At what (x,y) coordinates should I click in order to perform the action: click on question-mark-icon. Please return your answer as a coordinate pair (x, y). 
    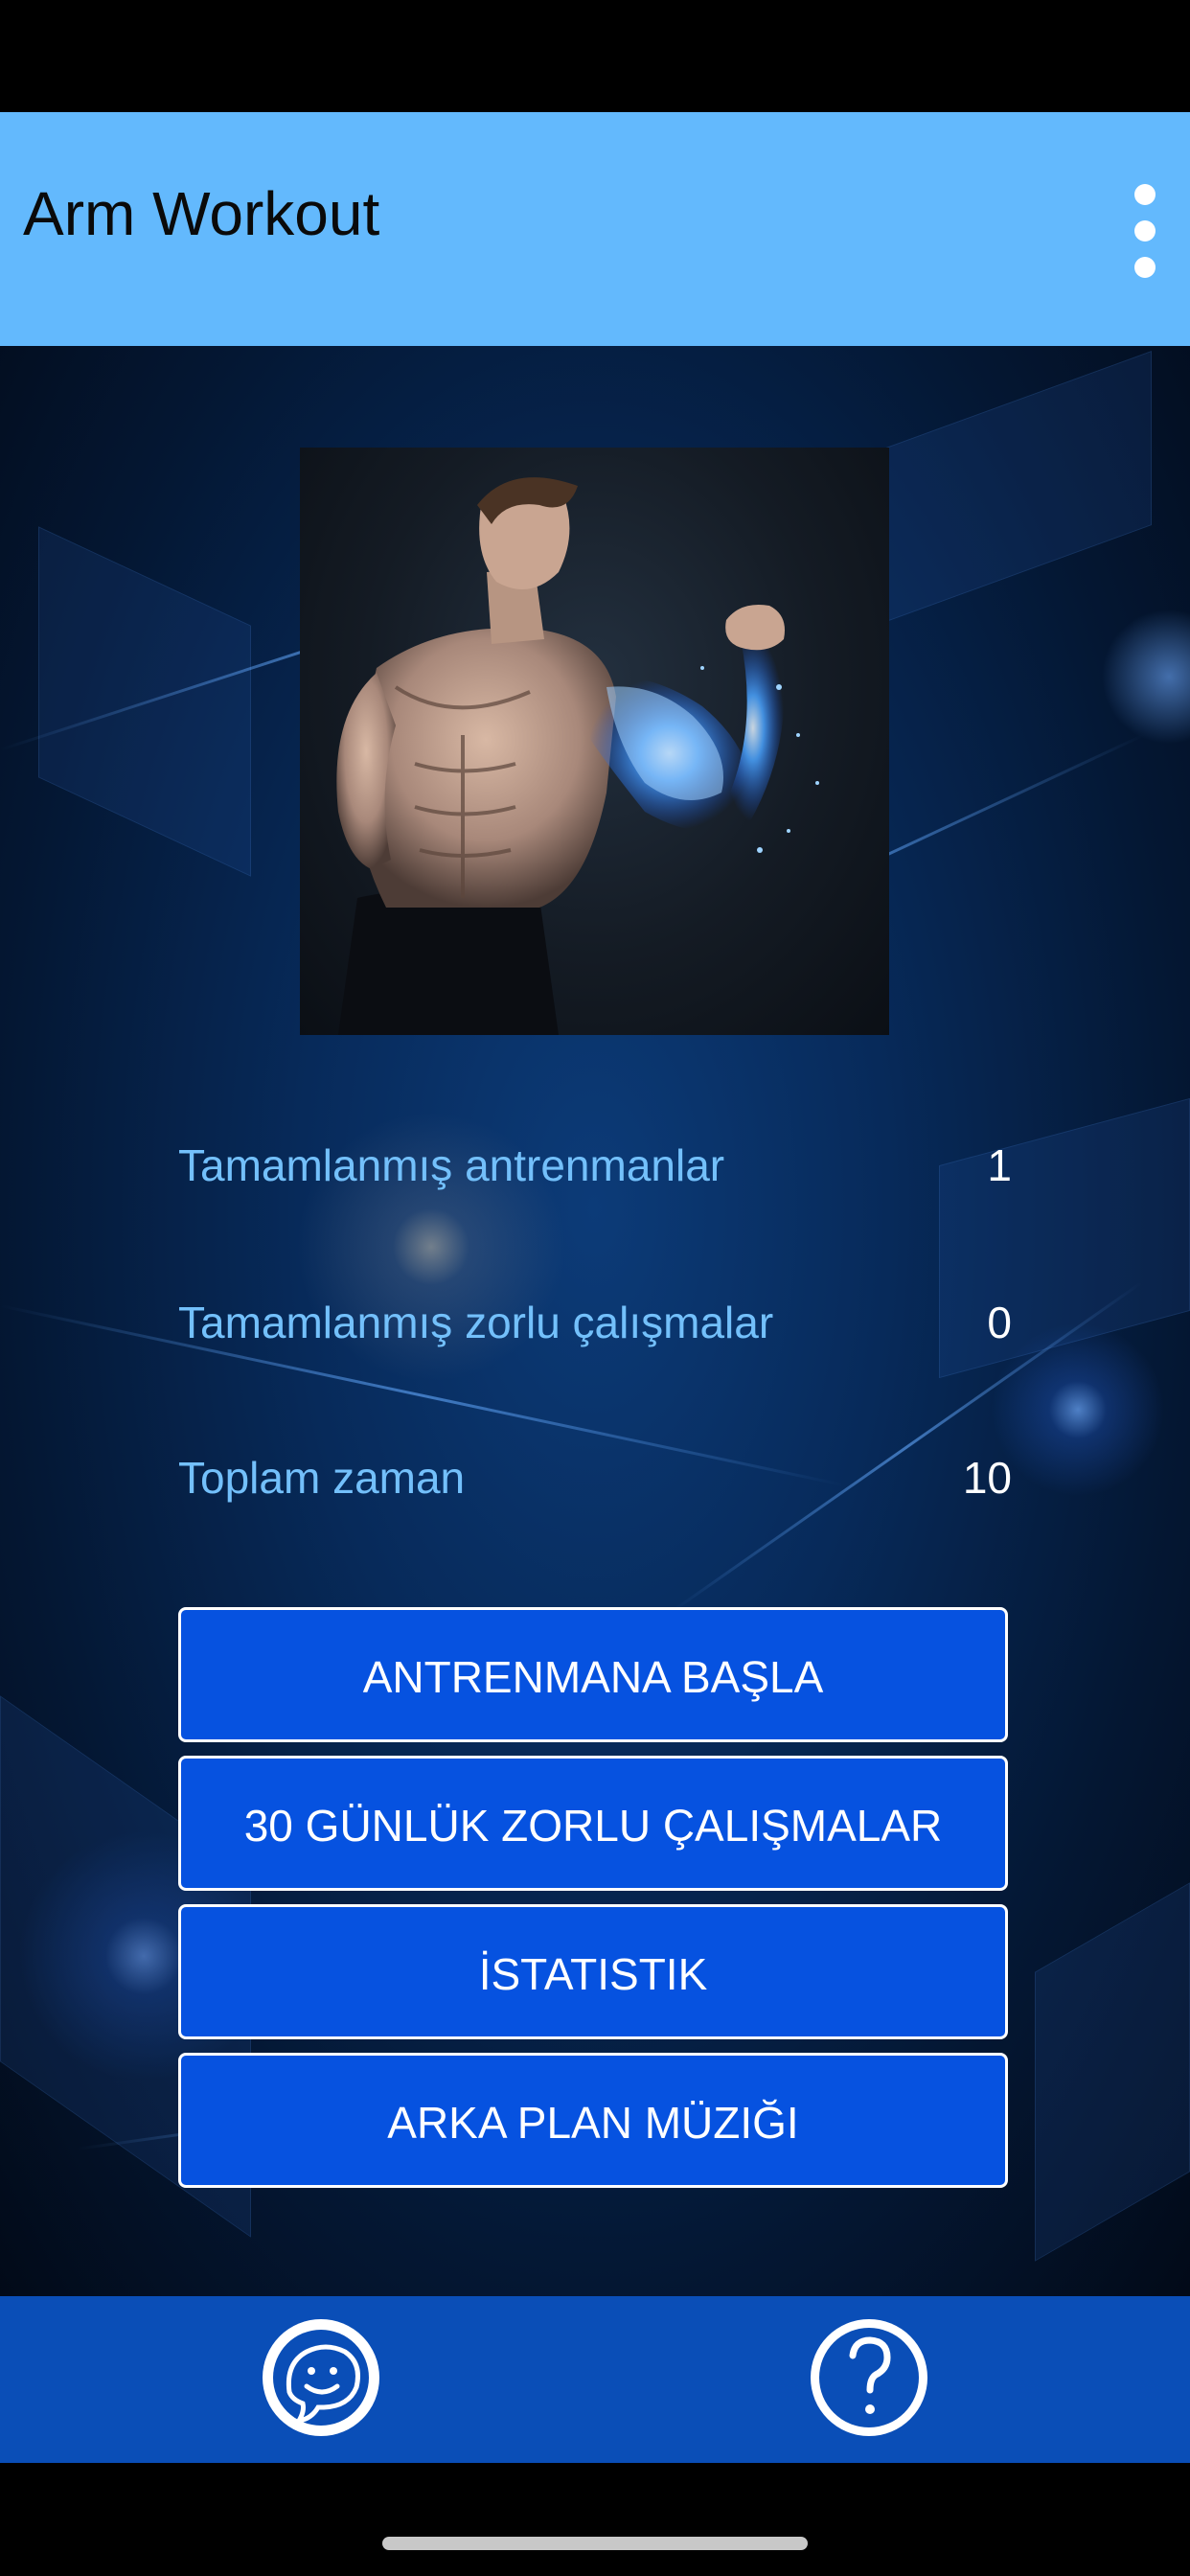
    Looking at the image, I should click on (869, 2377).